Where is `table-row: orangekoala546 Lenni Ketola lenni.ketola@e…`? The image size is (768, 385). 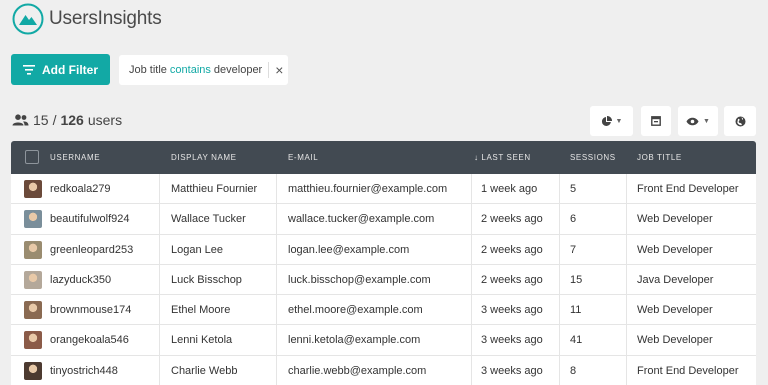
table-row: orangekoala546 Lenni Ketola lenni.ketola@e… is located at coordinates (383, 340).